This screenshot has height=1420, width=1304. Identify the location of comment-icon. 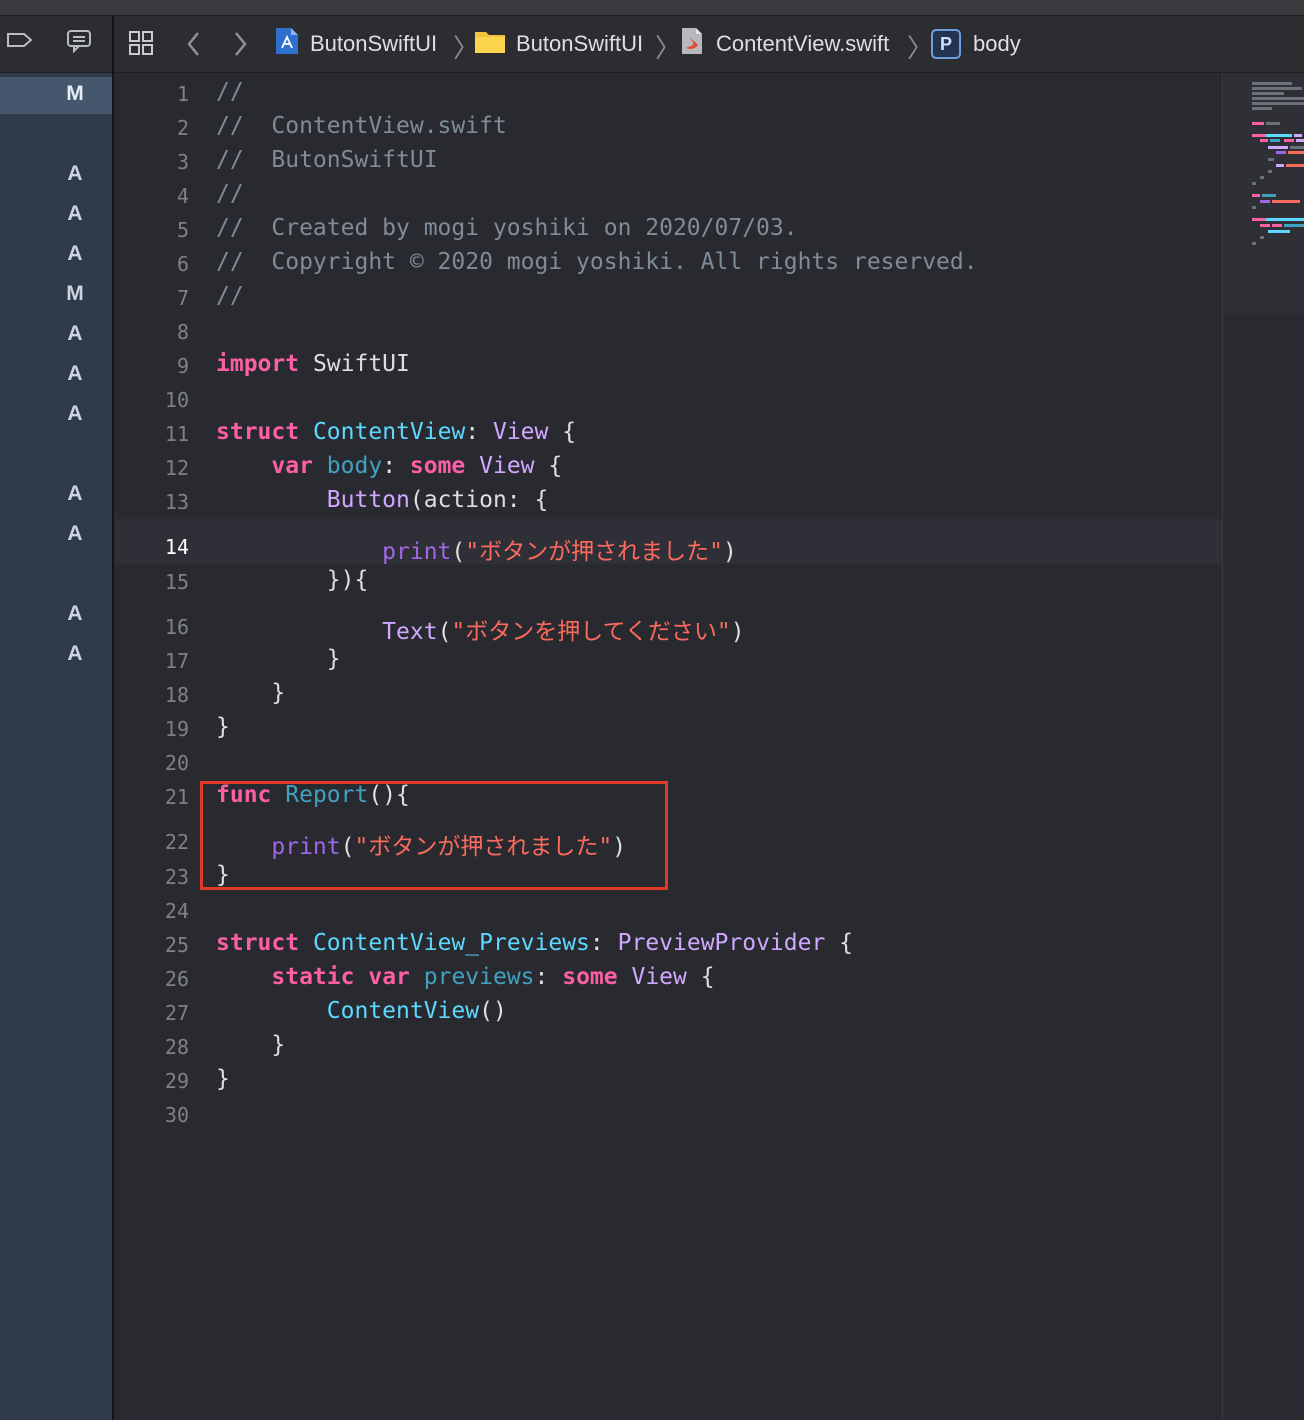
(80, 43).